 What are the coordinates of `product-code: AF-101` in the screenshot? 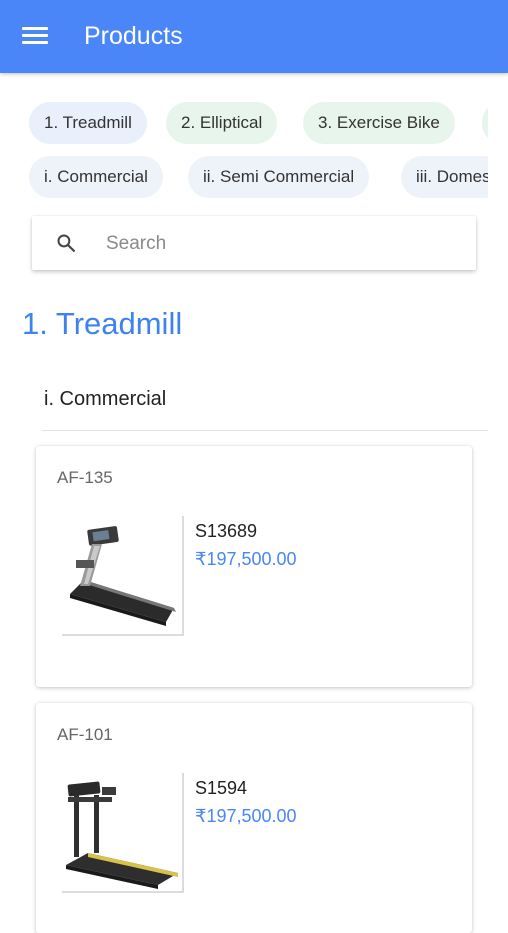 It's located at (85, 734).